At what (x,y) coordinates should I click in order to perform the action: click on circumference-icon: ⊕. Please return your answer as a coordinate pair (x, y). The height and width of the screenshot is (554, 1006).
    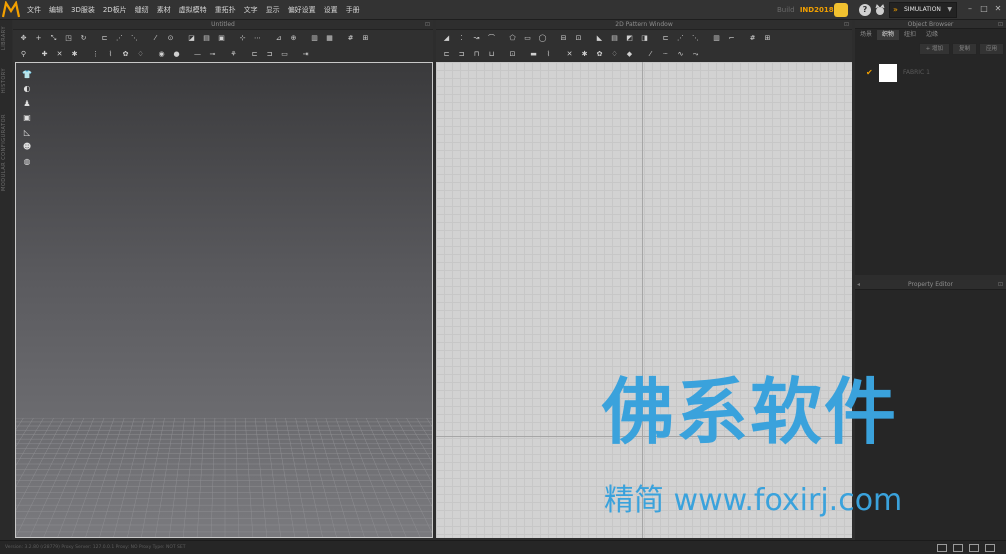
    Looking at the image, I should click on (293, 38).